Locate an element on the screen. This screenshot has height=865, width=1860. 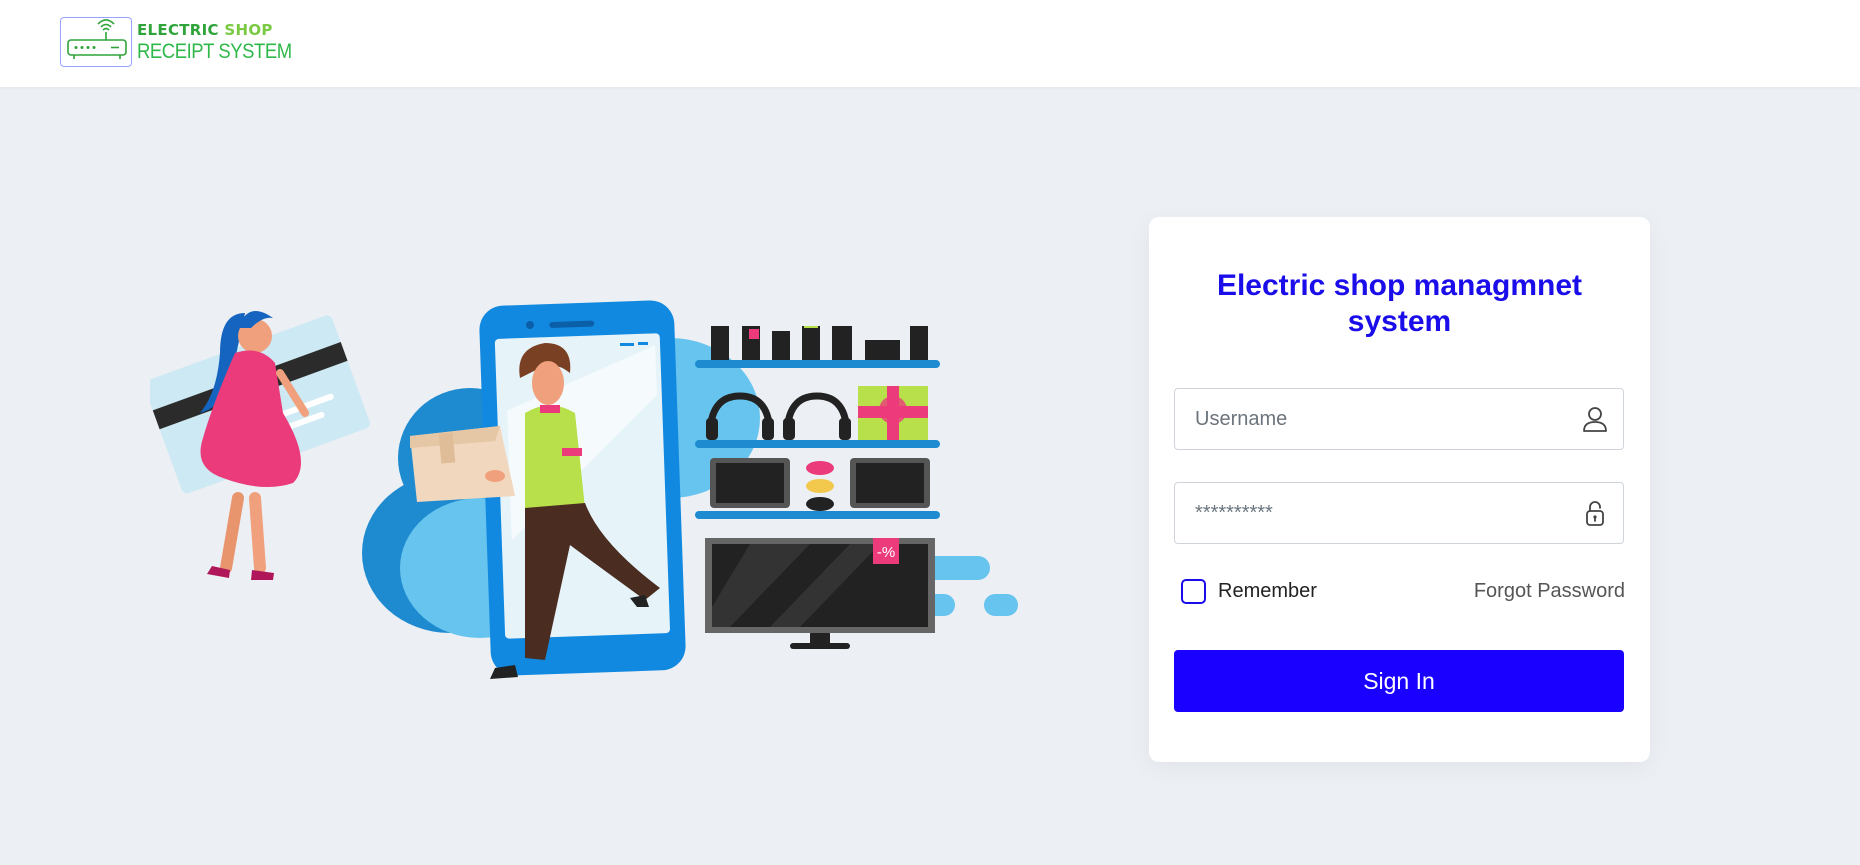
password-input is located at coordinates (1370, 513).